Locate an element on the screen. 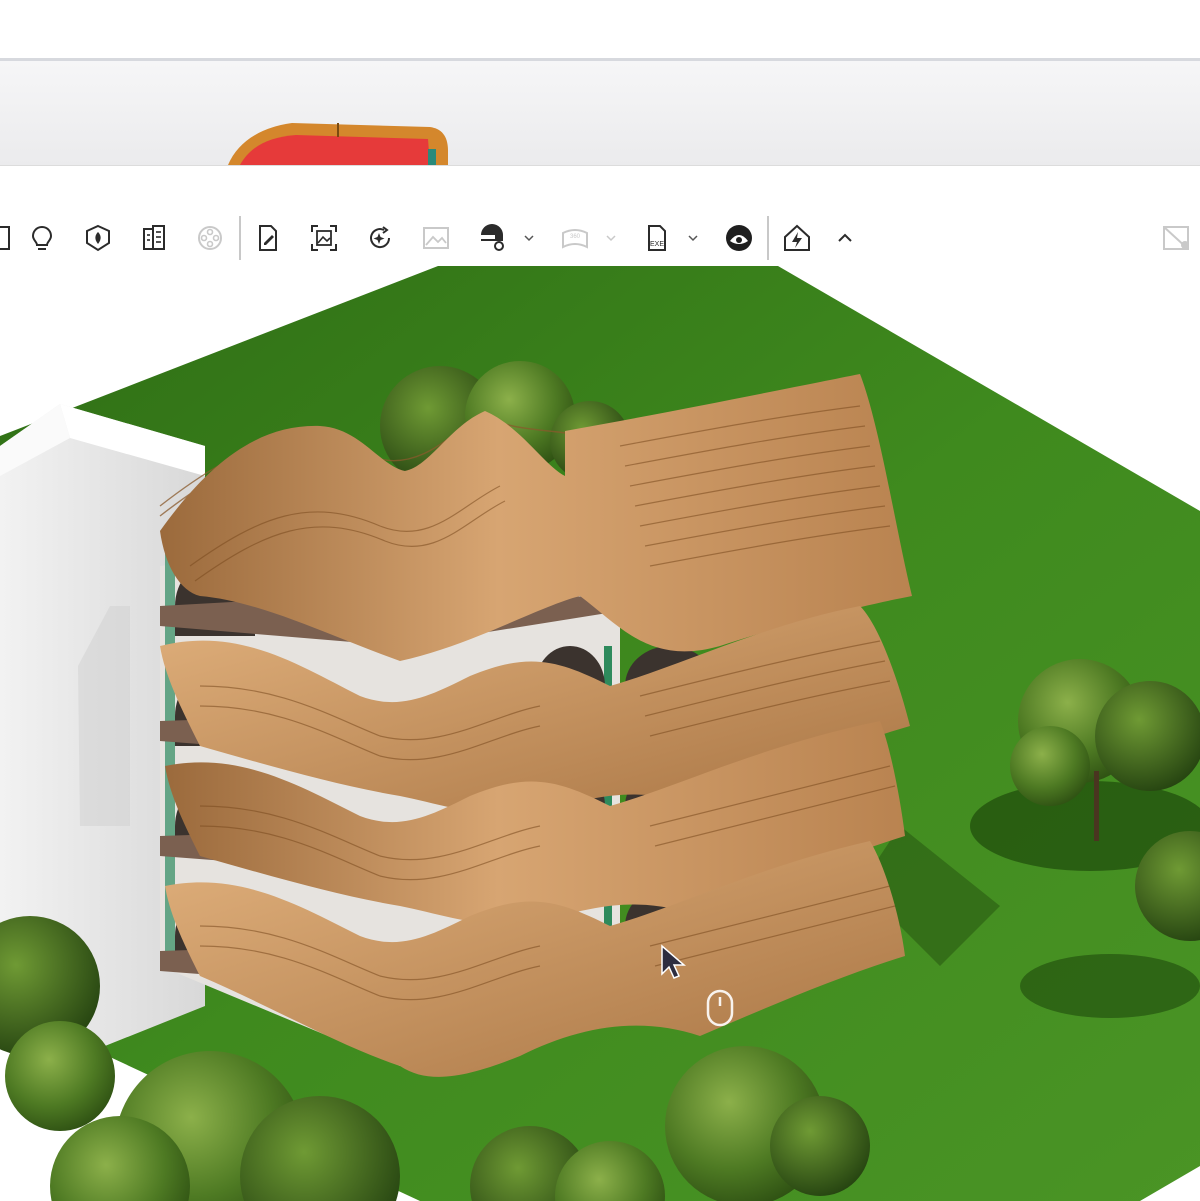 The height and width of the screenshot is (1201, 1200). panorama-tool-button: 360 is located at coordinates (575, 238).